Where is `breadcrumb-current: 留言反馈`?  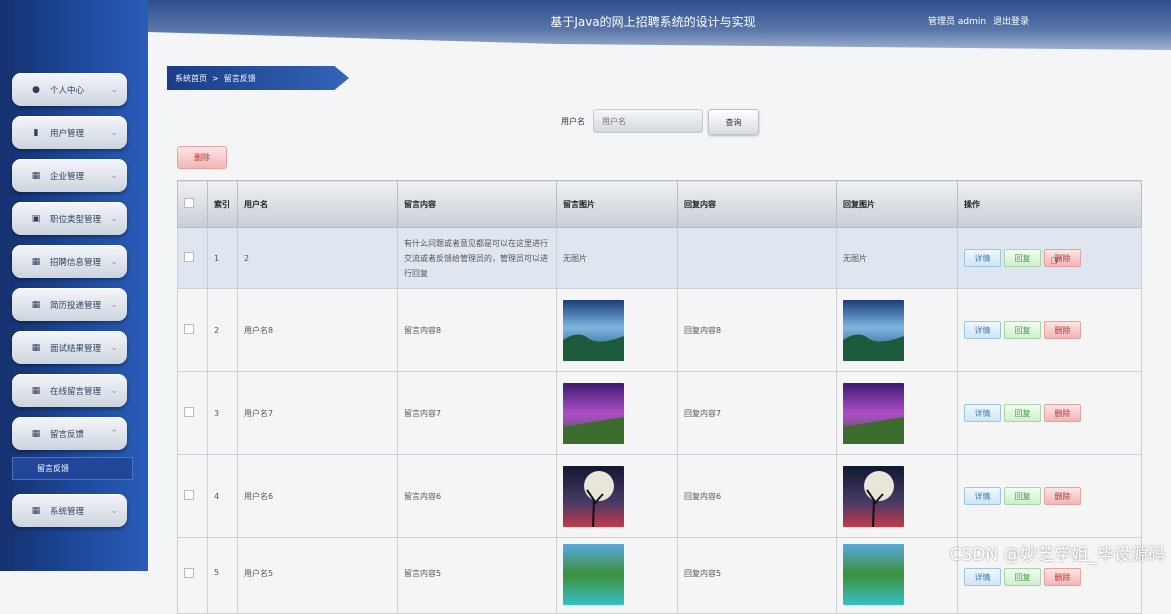 breadcrumb-current: 留言反馈 is located at coordinates (239, 78).